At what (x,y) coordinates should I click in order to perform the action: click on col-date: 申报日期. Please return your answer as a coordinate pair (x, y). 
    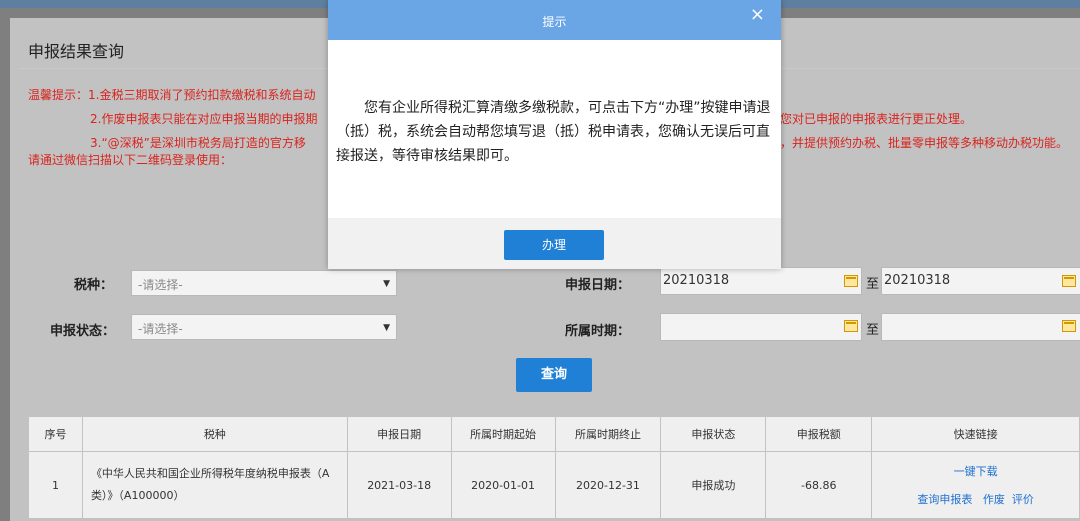
    Looking at the image, I should click on (399, 434).